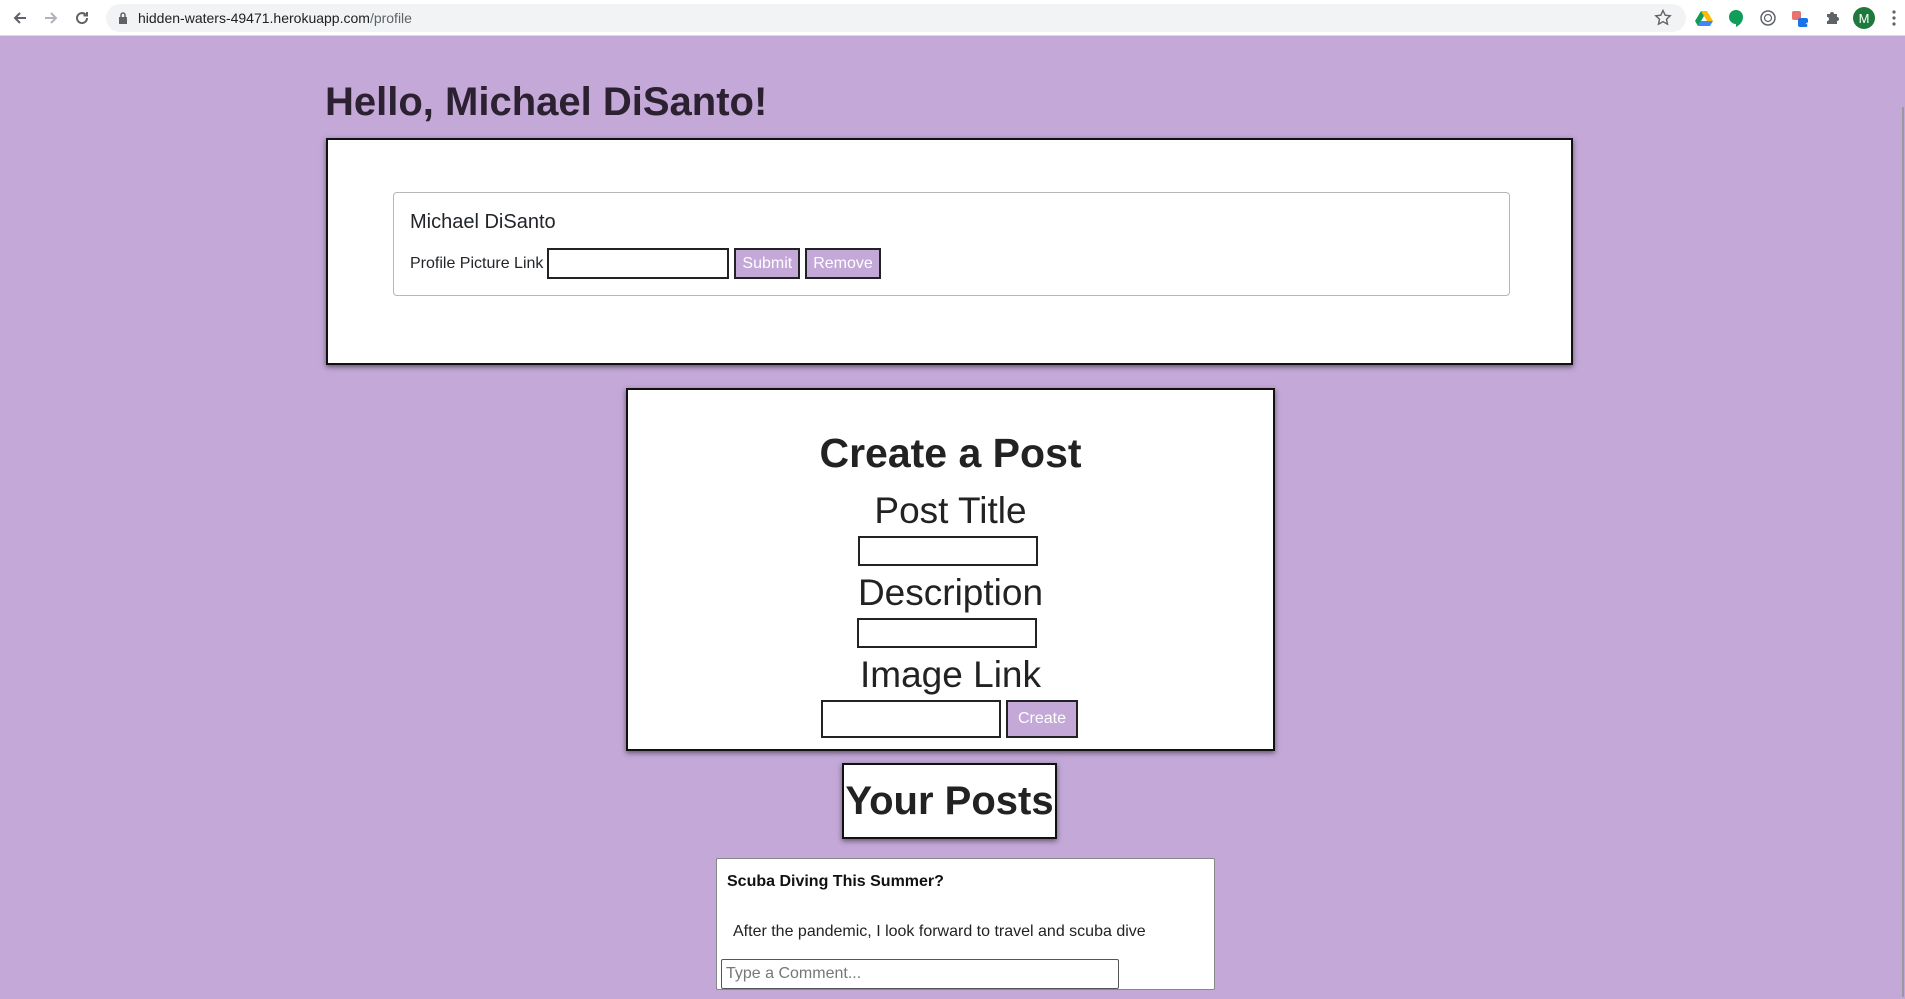 The width and height of the screenshot is (1905, 999). What do you see at coordinates (483, 222) in the screenshot?
I see `profile-name: Michael DiSanto` at bounding box center [483, 222].